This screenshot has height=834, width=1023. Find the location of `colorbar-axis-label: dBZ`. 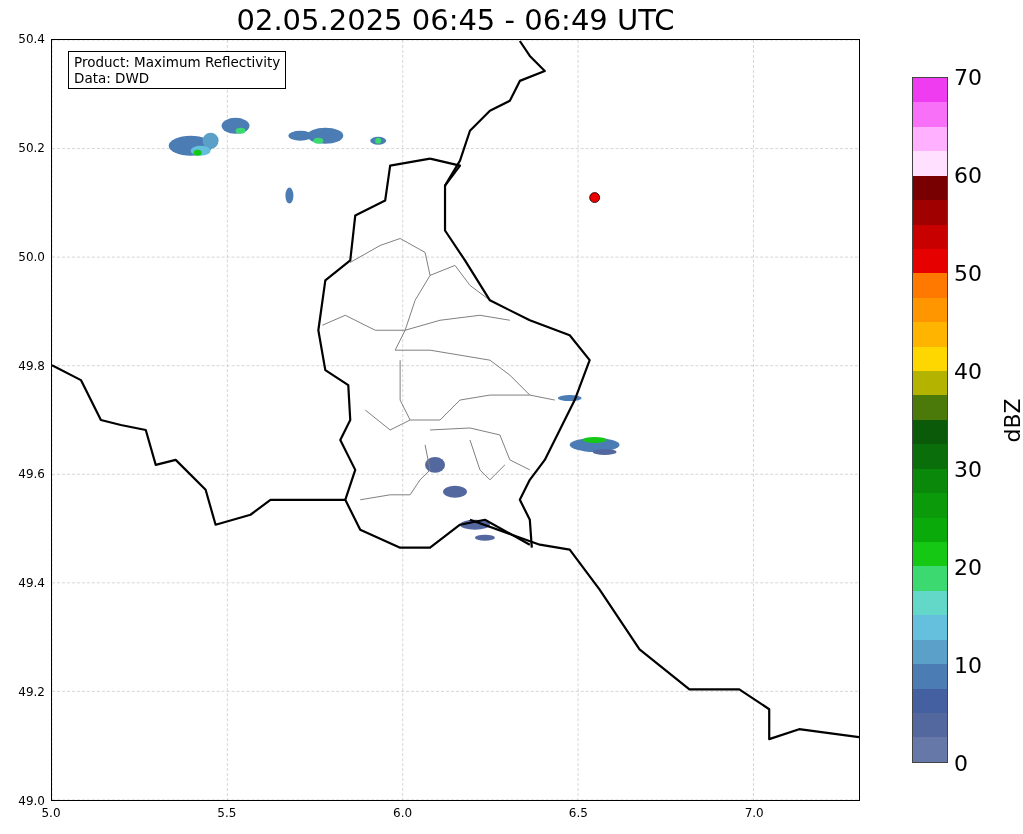

colorbar-axis-label: dBZ is located at coordinates (1011, 420).